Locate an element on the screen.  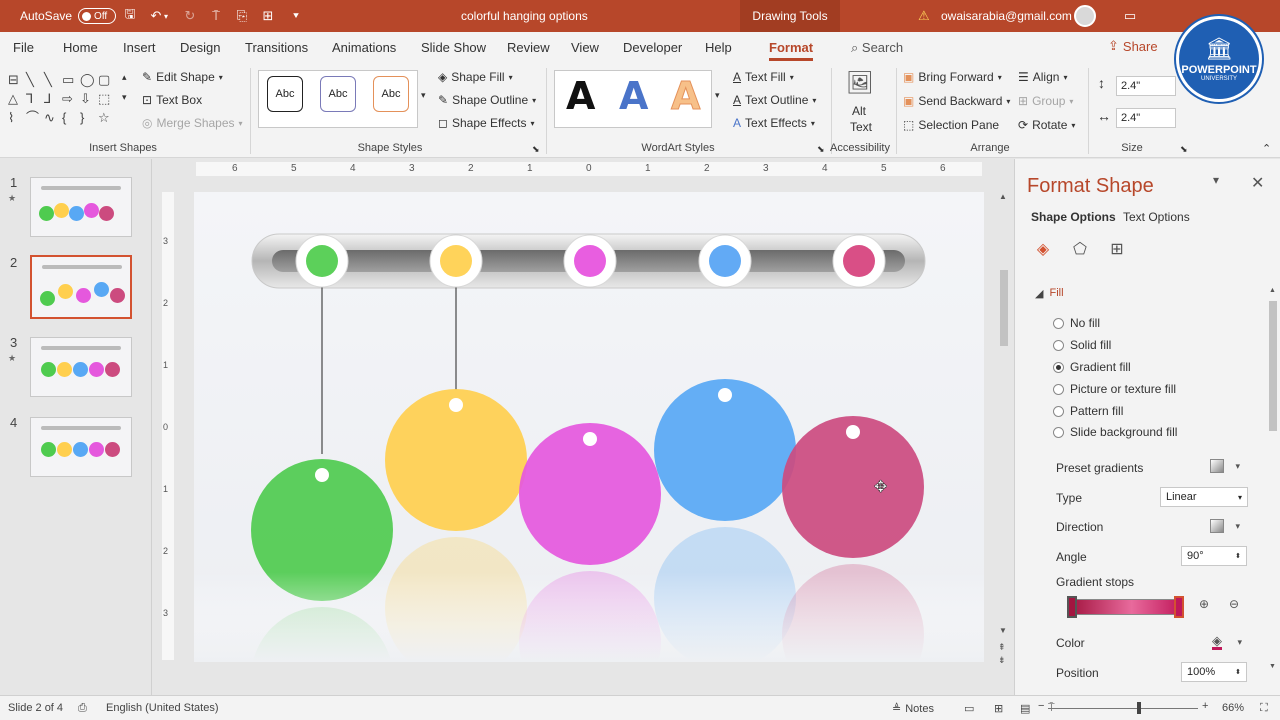
width-input: 2.4" is located at coordinates (1146, 118).